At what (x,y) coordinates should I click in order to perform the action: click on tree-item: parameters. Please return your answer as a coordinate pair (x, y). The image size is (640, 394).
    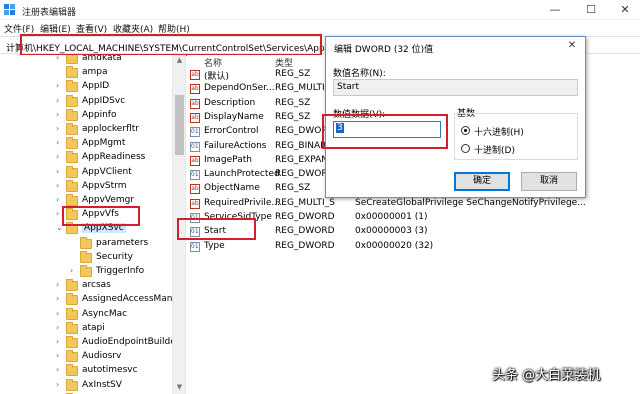
    Looking at the image, I should click on (127, 243).